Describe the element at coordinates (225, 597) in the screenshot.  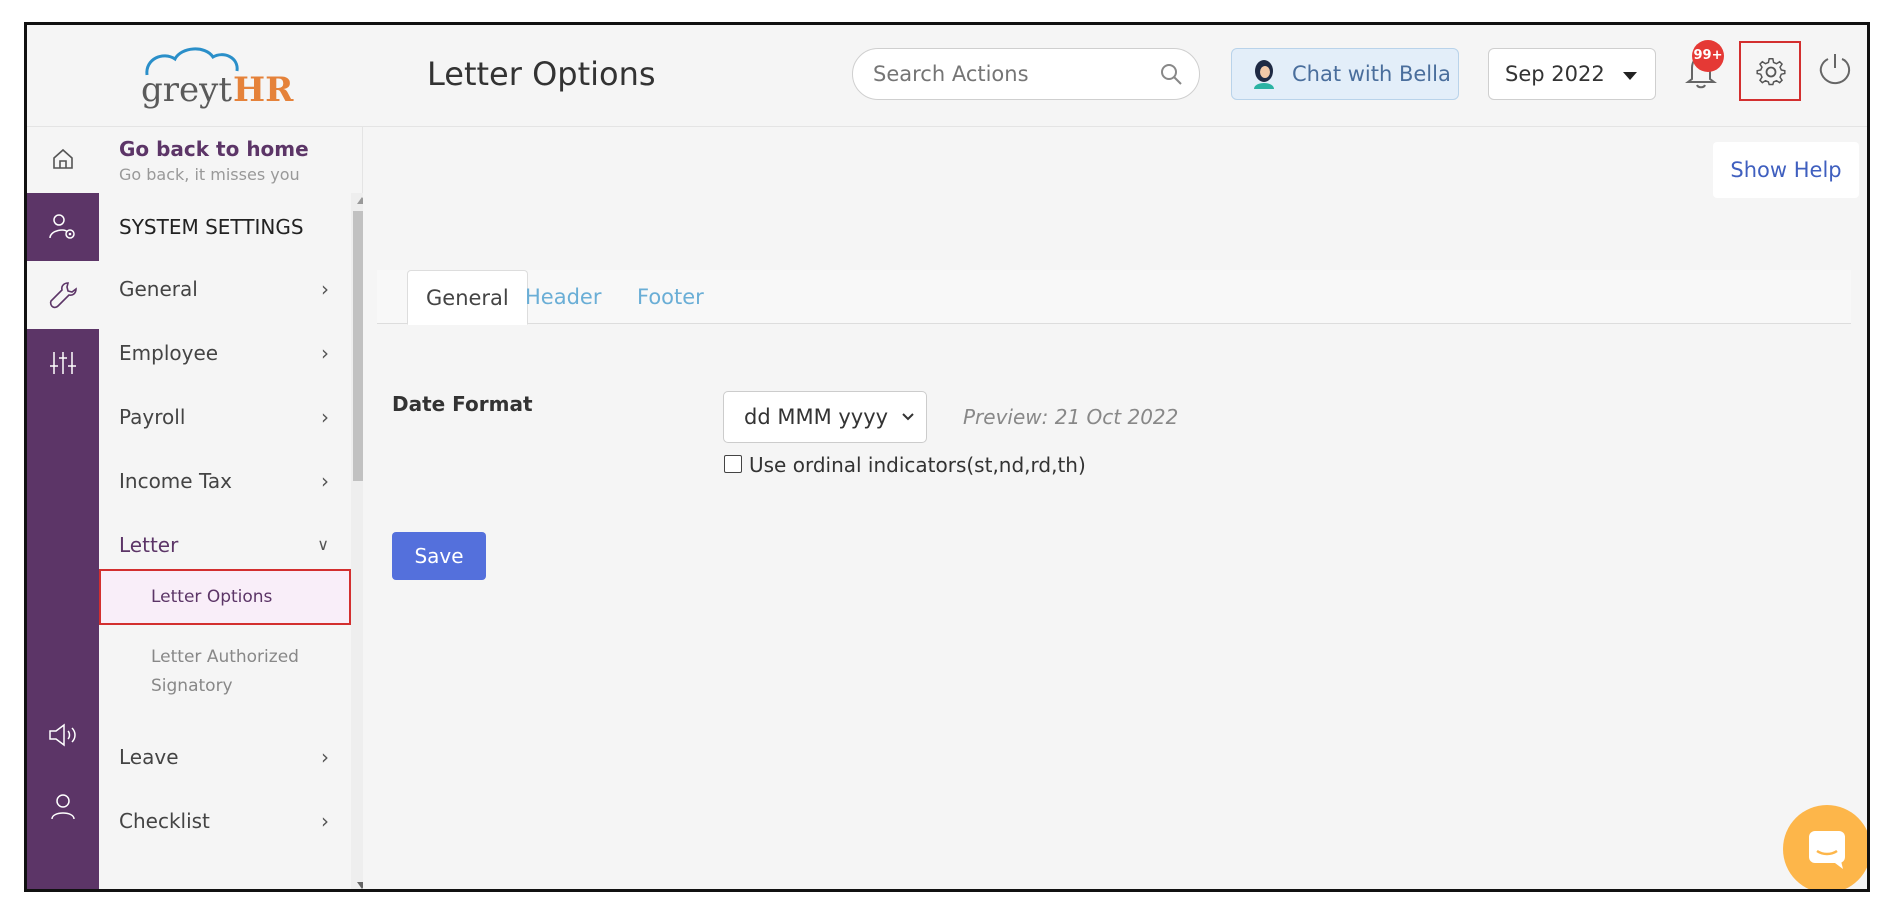
I see `sidebar-subitem-letter-options: Letter Options` at that location.